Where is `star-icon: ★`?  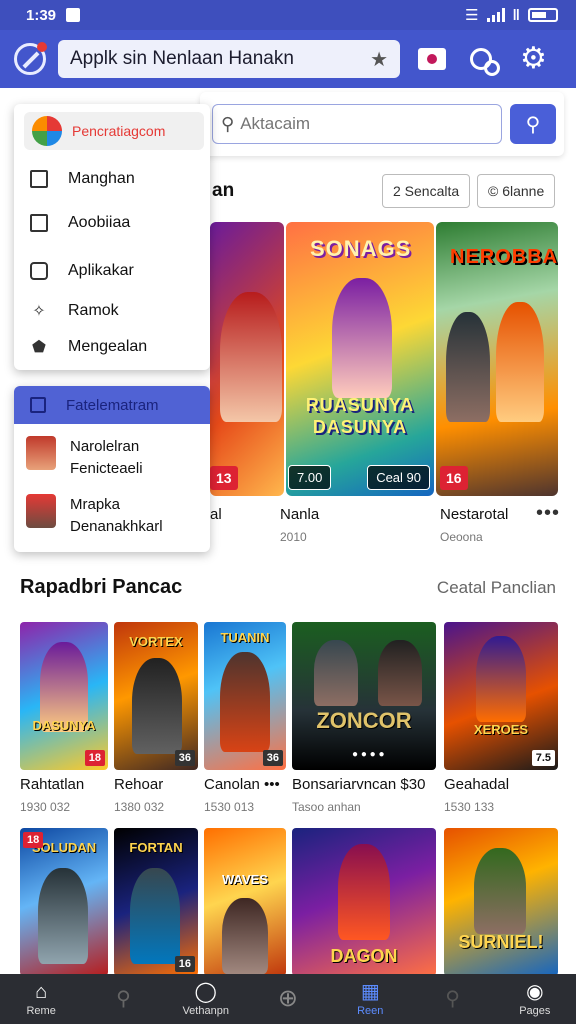 star-icon: ★ is located at coordinates (379, 59).